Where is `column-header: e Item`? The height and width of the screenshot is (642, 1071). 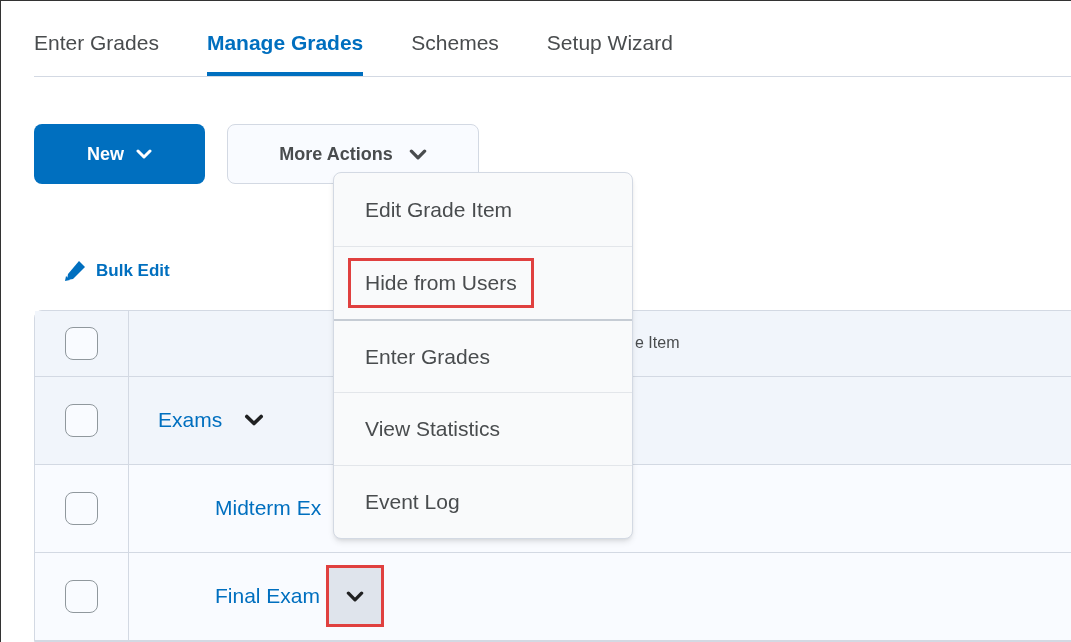 column-header: e Item is located at coordinates (657, 343).